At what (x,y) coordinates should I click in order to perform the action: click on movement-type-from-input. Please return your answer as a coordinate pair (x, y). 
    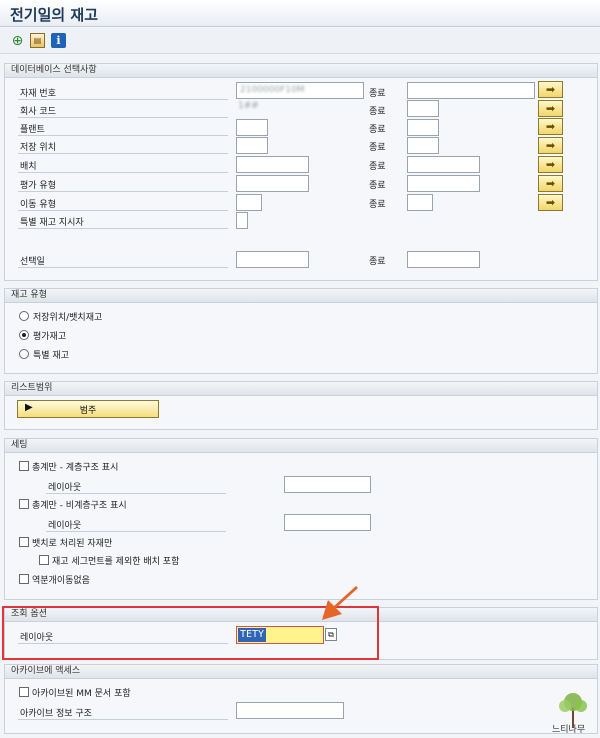
    Looking at the image, I should click on (249, 202).